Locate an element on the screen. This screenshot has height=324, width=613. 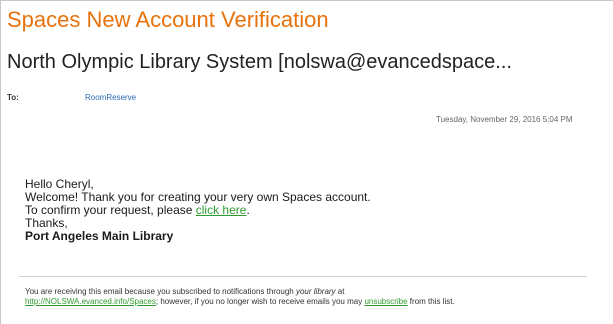
recipient-row: To: RoomReserve is located at coordinates (71, 97).